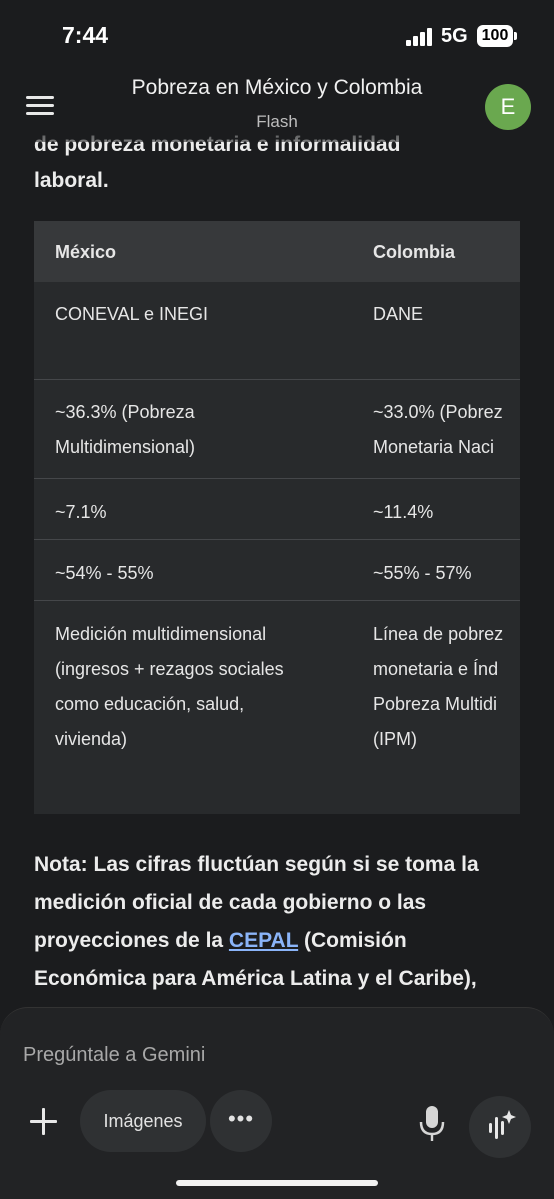 Image resolution: width=554 pixels, height=1199 pixels. I want to click on live-voice-button, so click(500, 1127).